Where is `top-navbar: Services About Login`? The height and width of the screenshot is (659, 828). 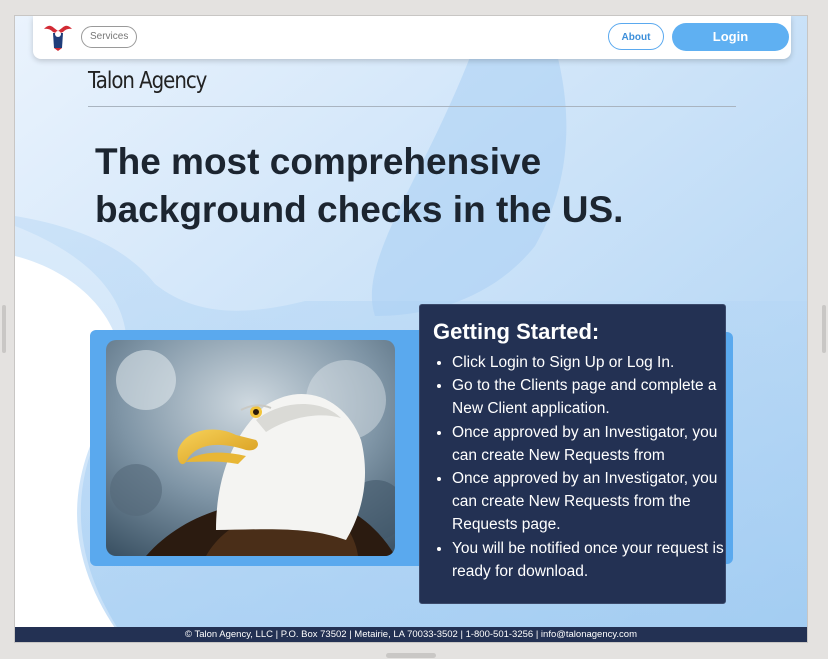 top-navbar: Services About Login is located at coordinates (412, 37).